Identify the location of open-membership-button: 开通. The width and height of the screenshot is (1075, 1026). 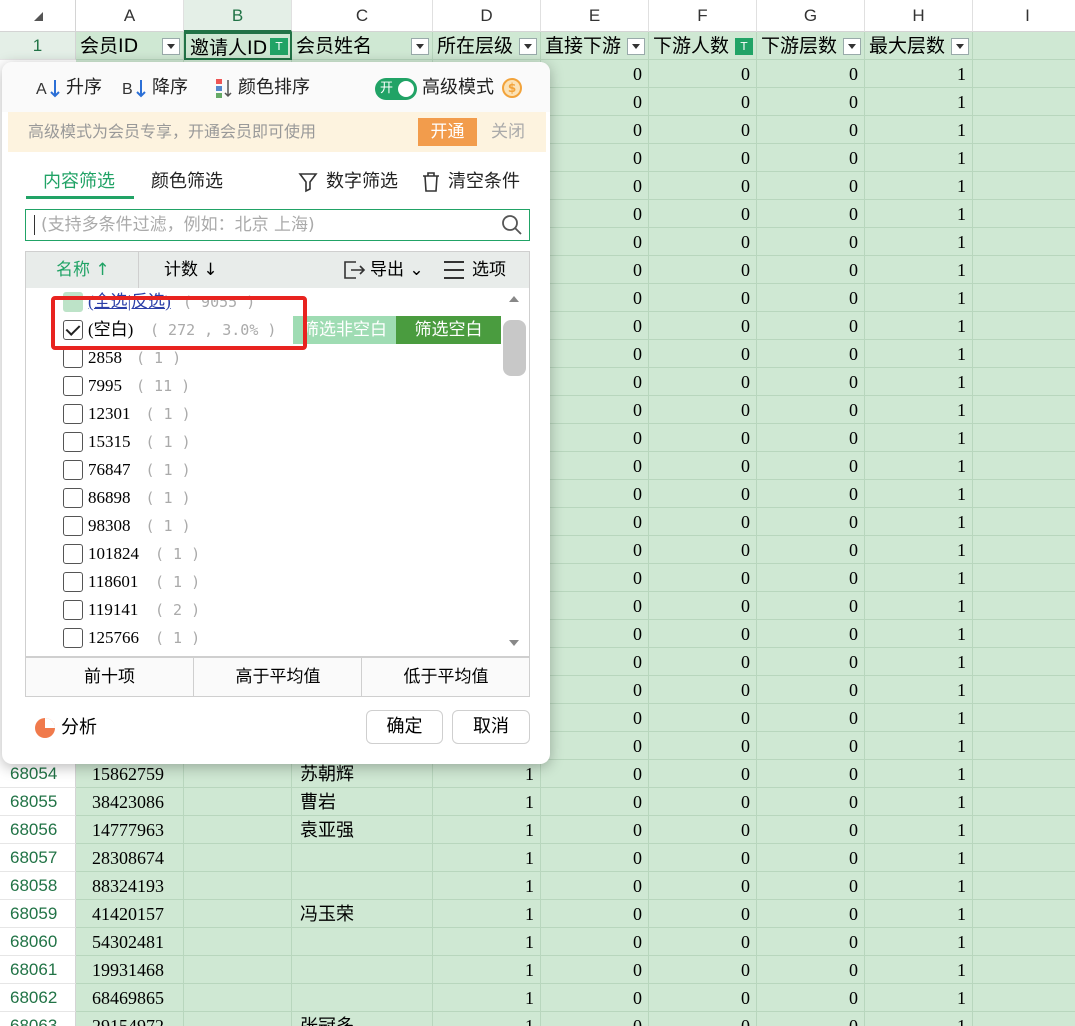
(447, 132).